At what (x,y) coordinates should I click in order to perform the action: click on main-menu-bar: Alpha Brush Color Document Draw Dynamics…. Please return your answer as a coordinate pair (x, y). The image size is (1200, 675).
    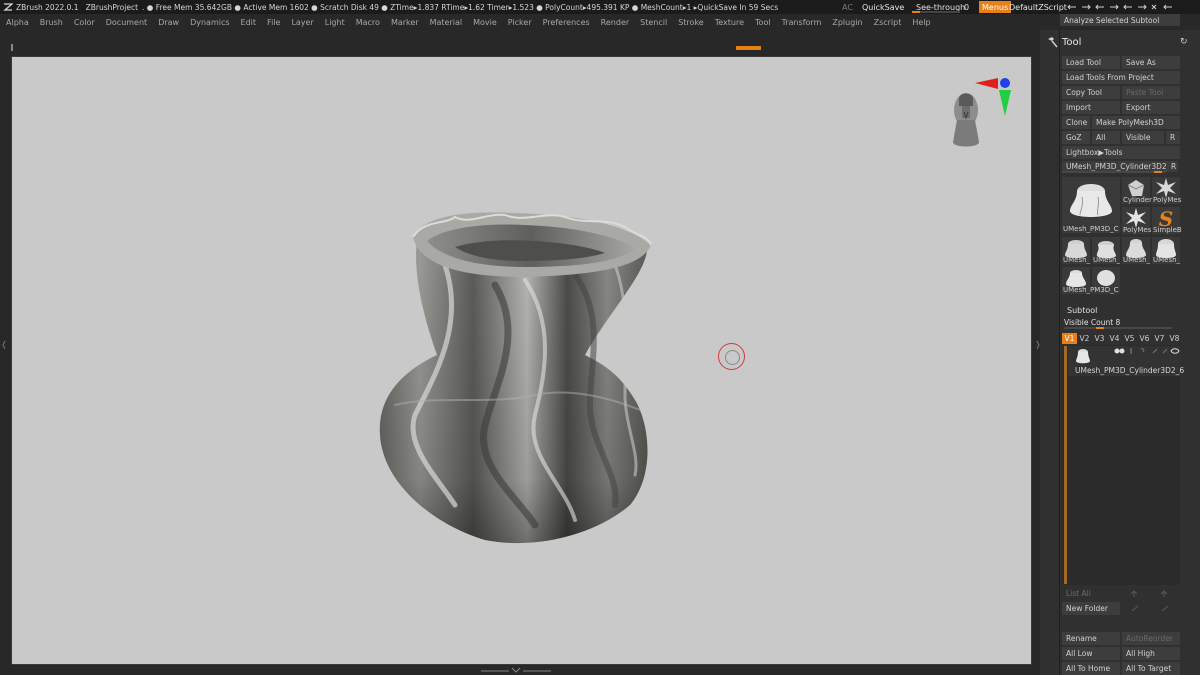
    Looking at the image, I should click on (520, 22).